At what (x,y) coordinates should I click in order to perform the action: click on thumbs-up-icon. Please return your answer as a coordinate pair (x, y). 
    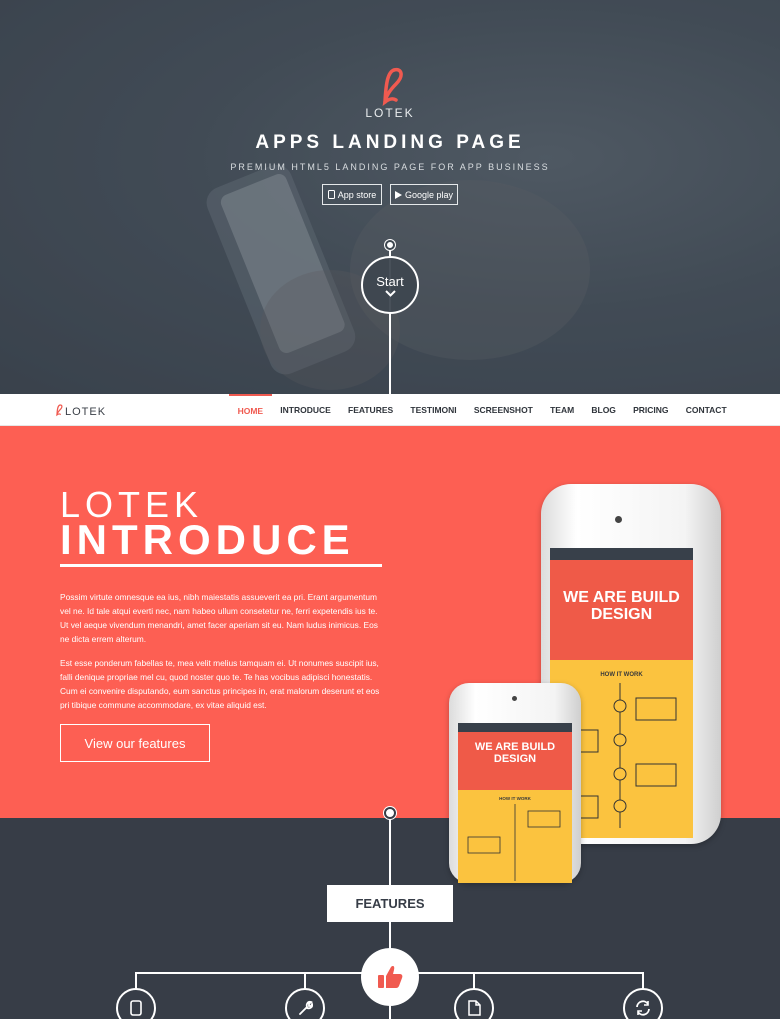
    Looking at the image, I should click on (390, 977).